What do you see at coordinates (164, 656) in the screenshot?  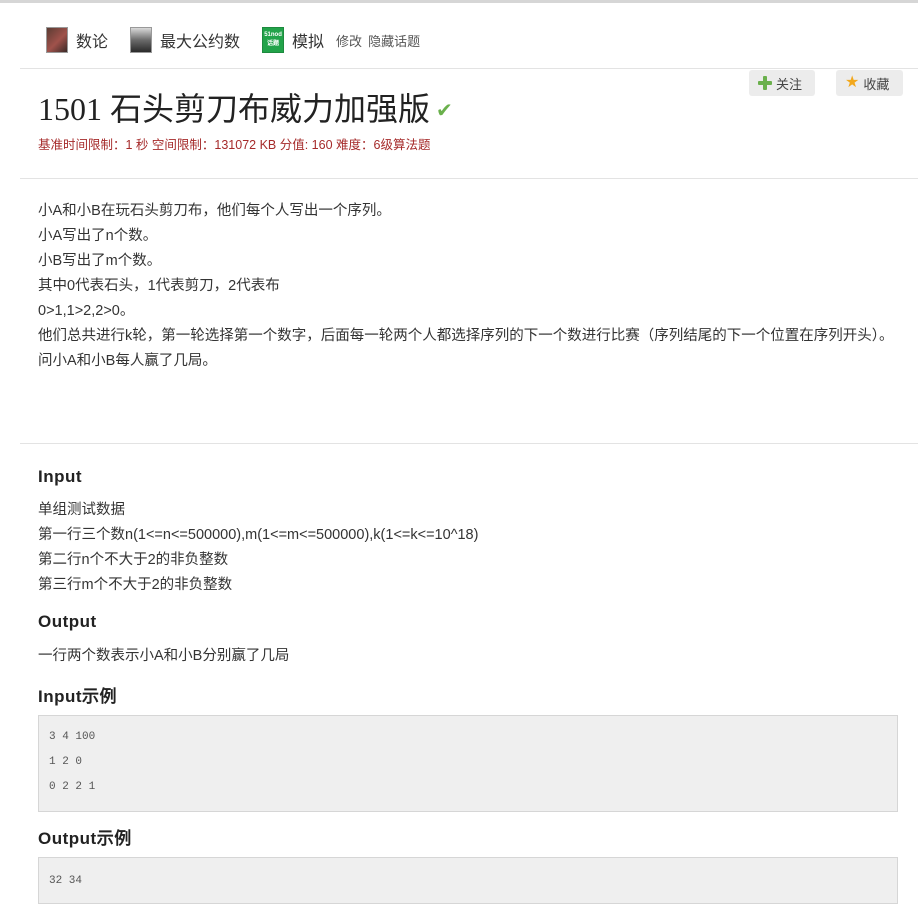 I see `output-spec: 一行两个数表示小A和小B分别赢了几局` at bounding box center [164, 656].